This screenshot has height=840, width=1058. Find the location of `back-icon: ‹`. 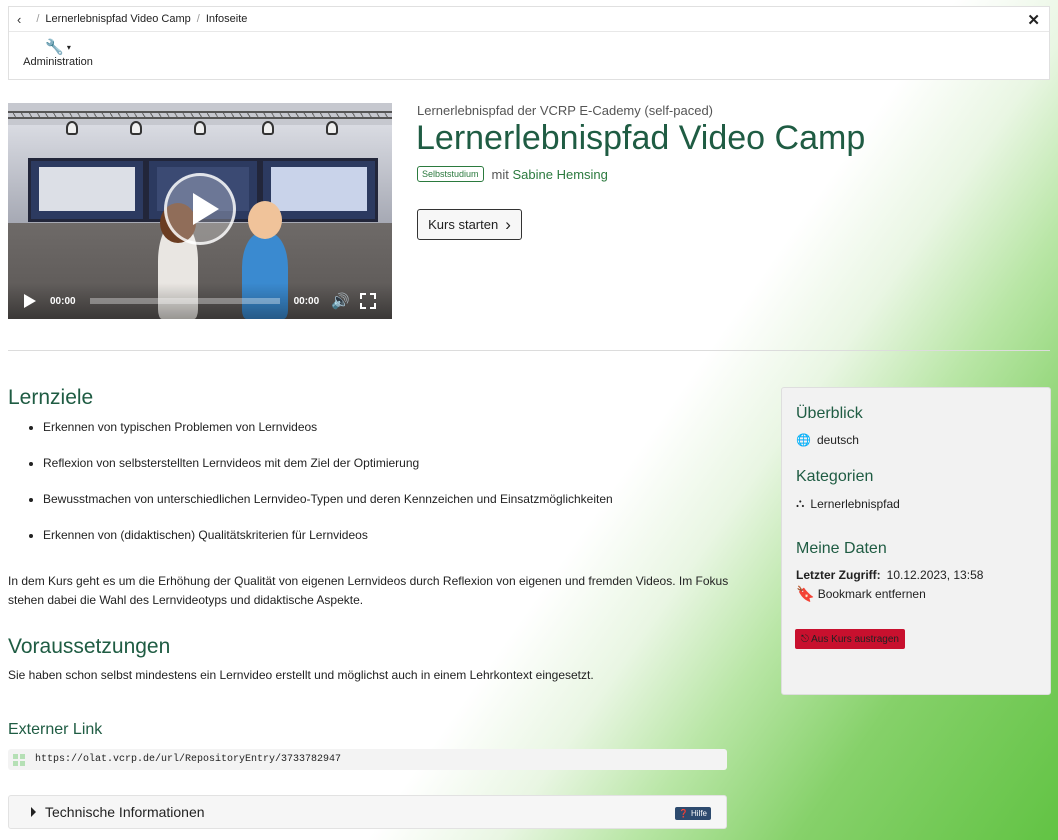

back-icon: ‹ is located at coordinates (19, 19).